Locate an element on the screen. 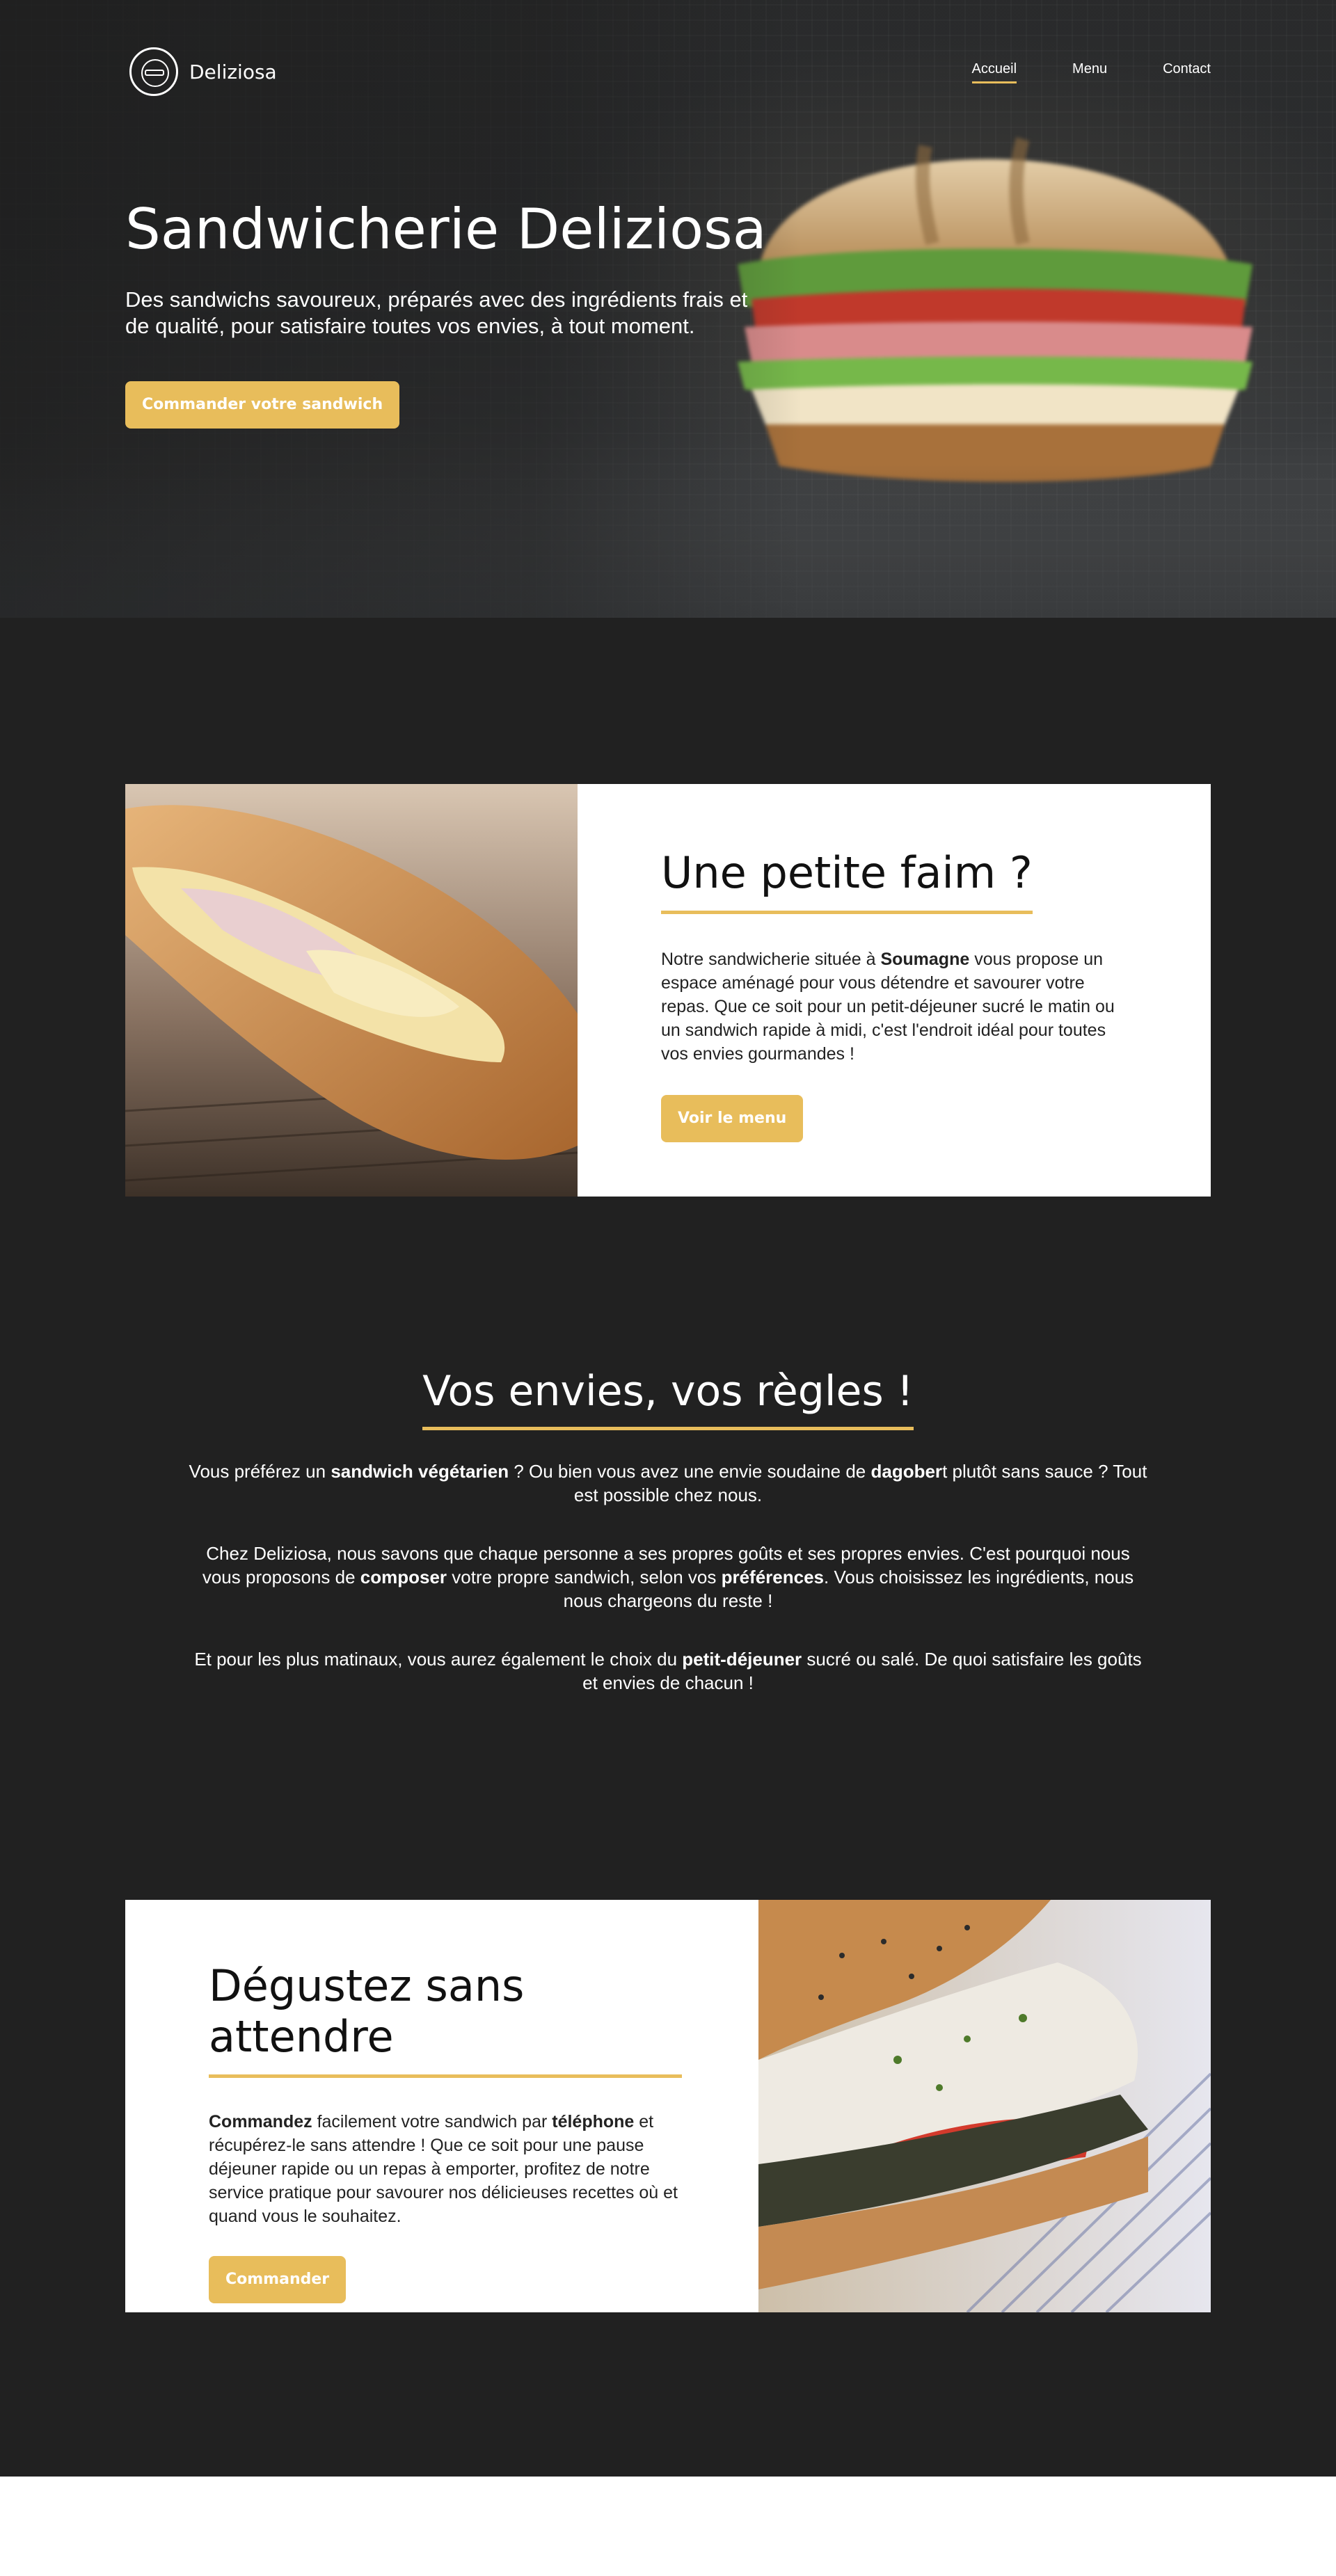 This screenshot has height=2576, width=1336. brand-name: Deliziosa is located at coordinates (233, 71).